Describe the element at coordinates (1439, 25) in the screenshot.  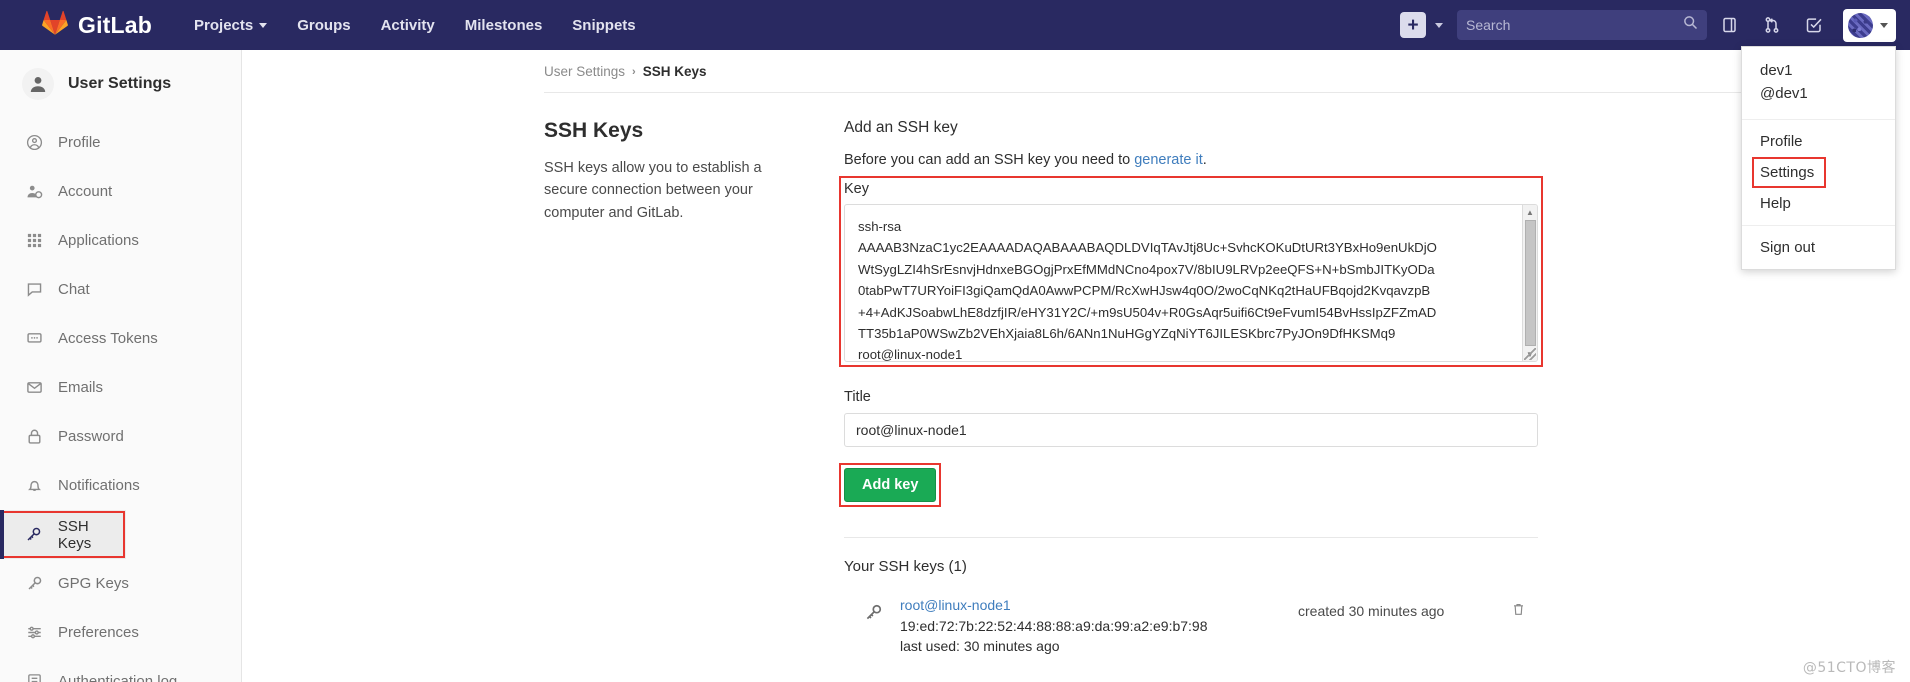
I see `new-item-chevron-down-icon` at that location.